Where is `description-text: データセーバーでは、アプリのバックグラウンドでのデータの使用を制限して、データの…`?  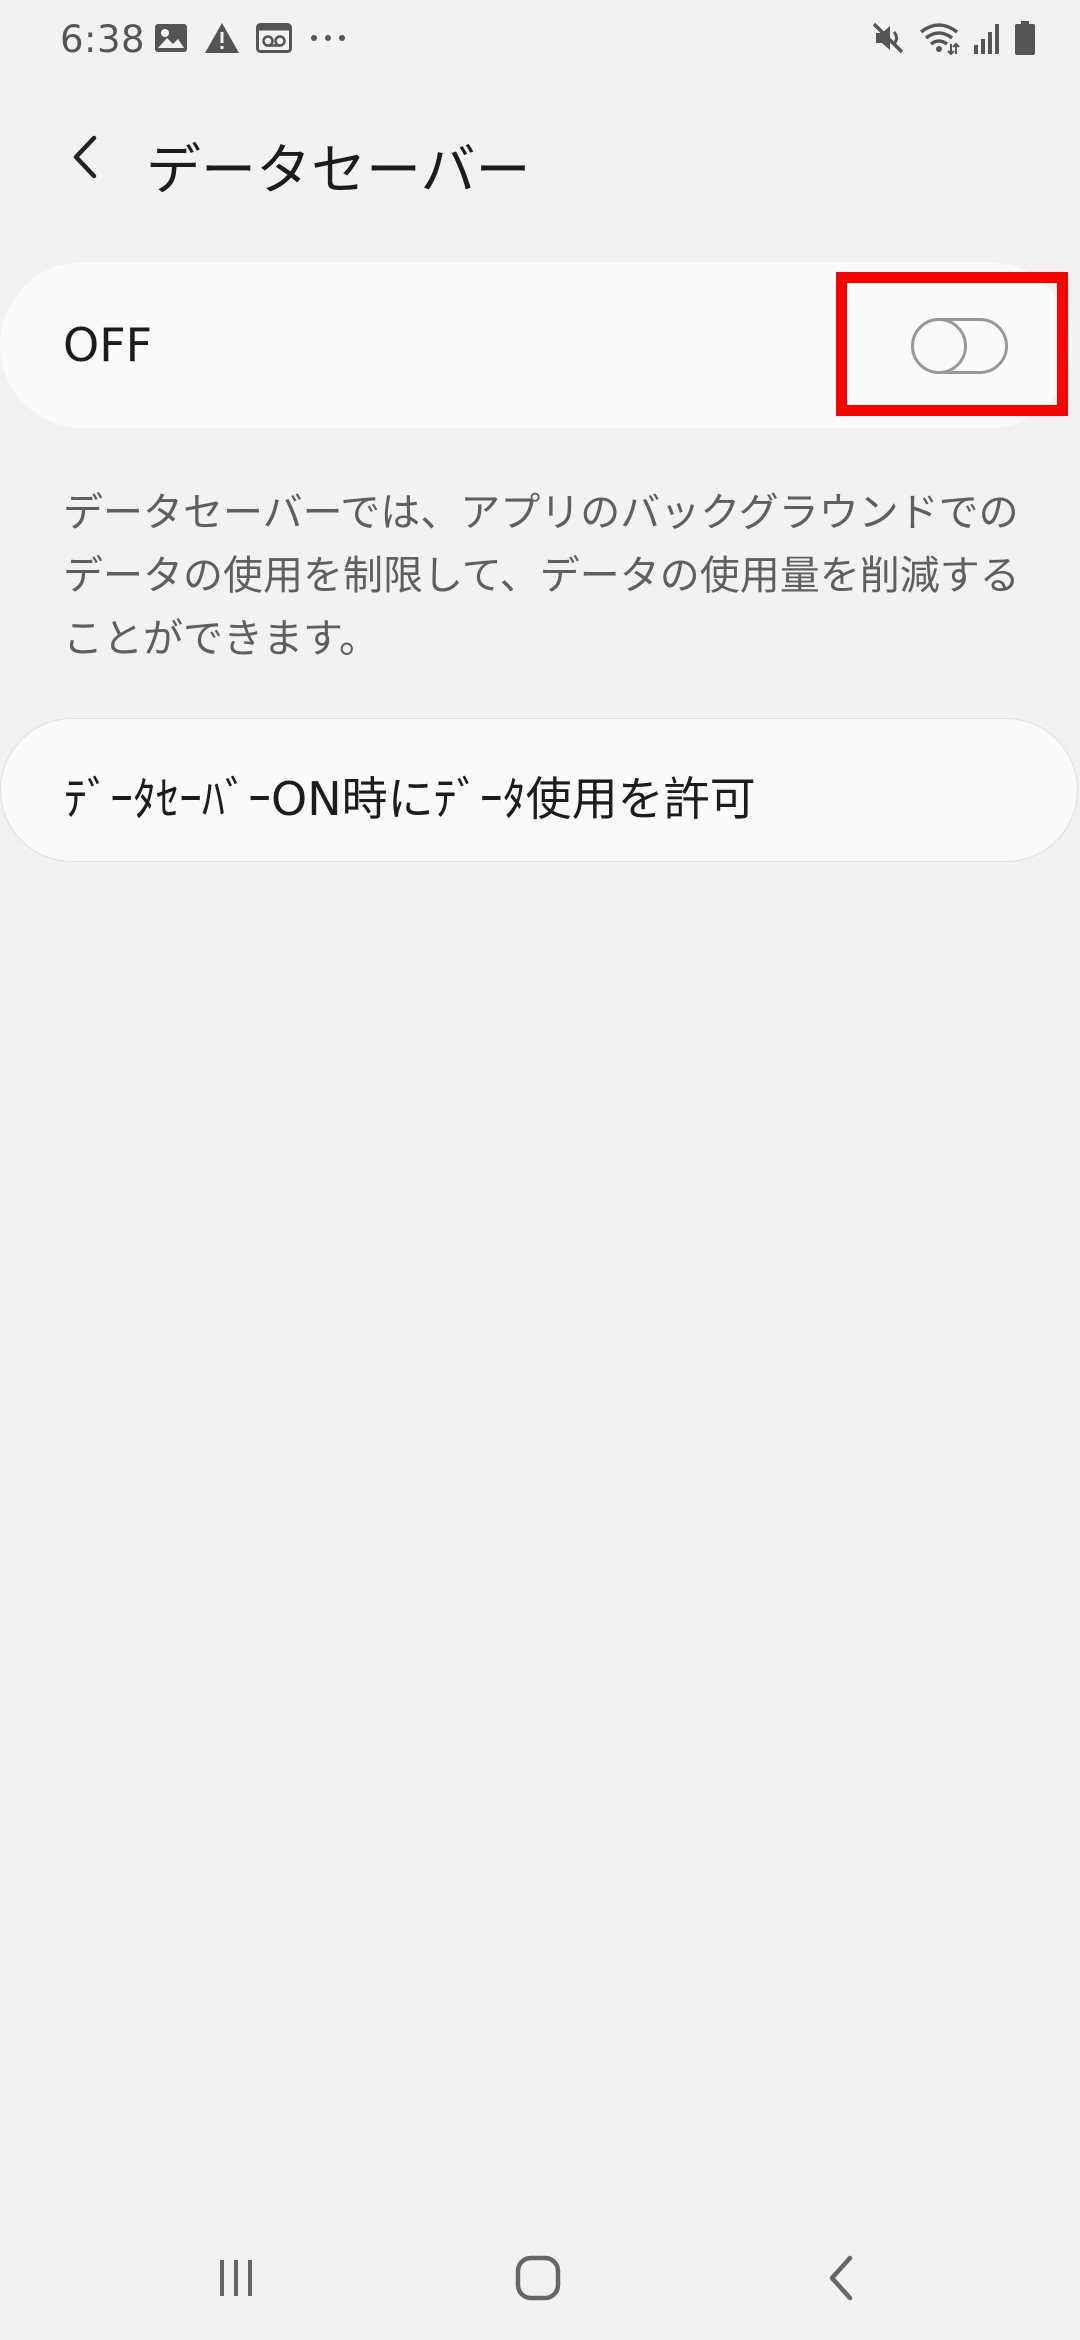
description-text: データセーバーでは、アプリのバックグラウンドでのデータの使用を制限して、データの… is located at coordinates (541, 576).